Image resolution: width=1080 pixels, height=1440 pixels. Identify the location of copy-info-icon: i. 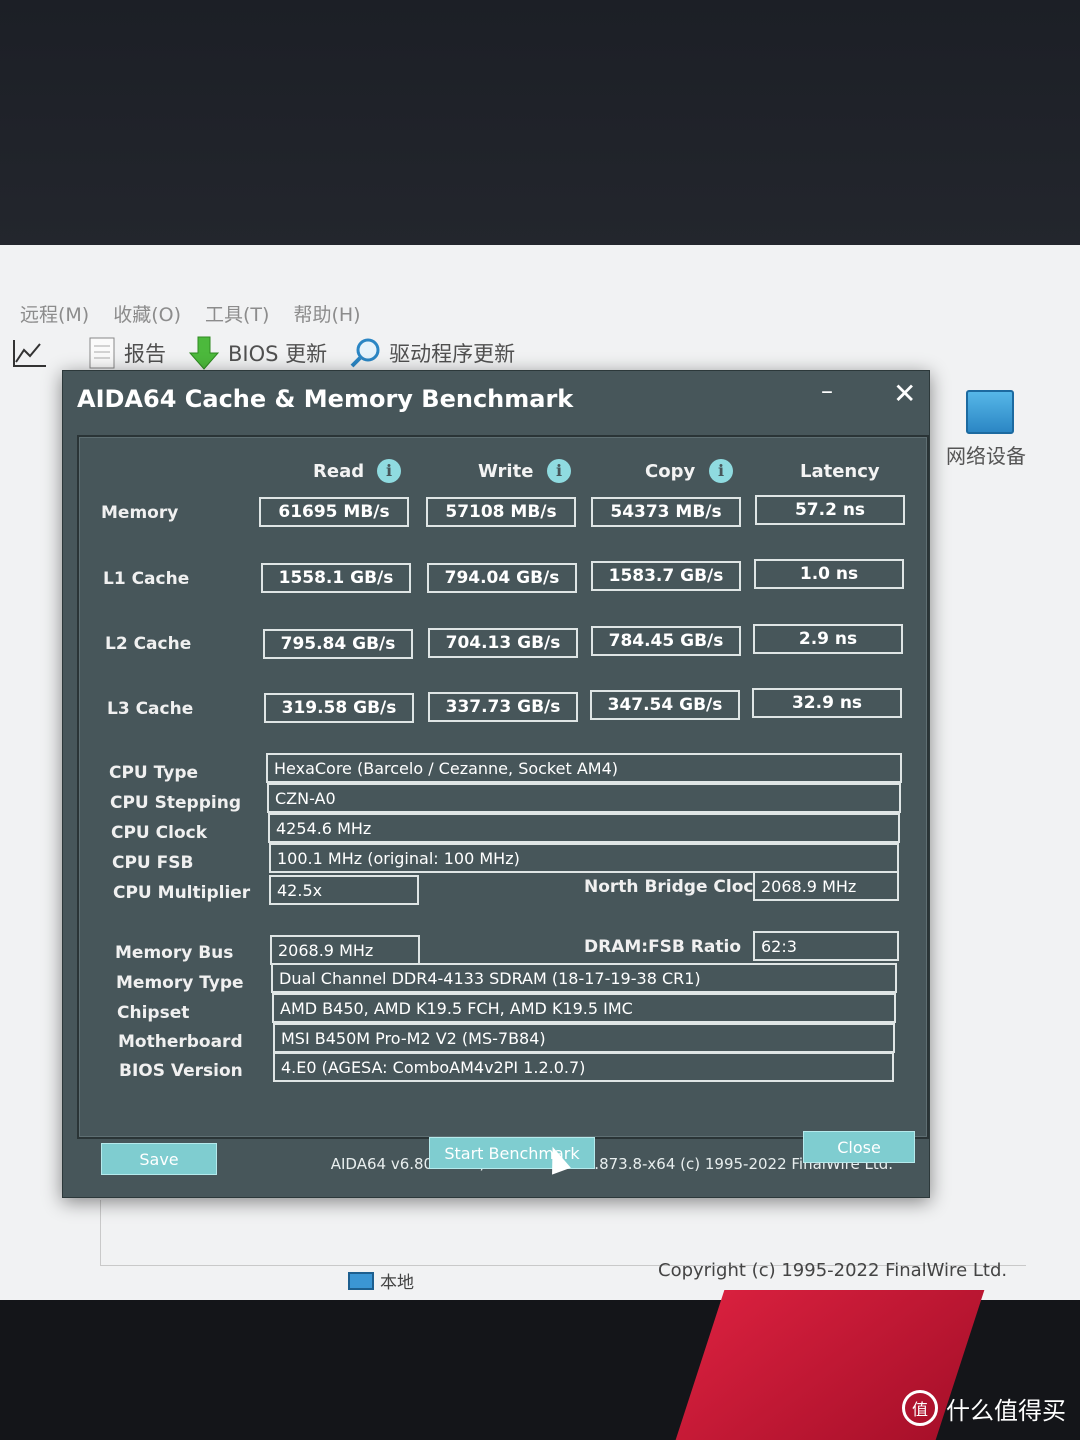
(721, 471).